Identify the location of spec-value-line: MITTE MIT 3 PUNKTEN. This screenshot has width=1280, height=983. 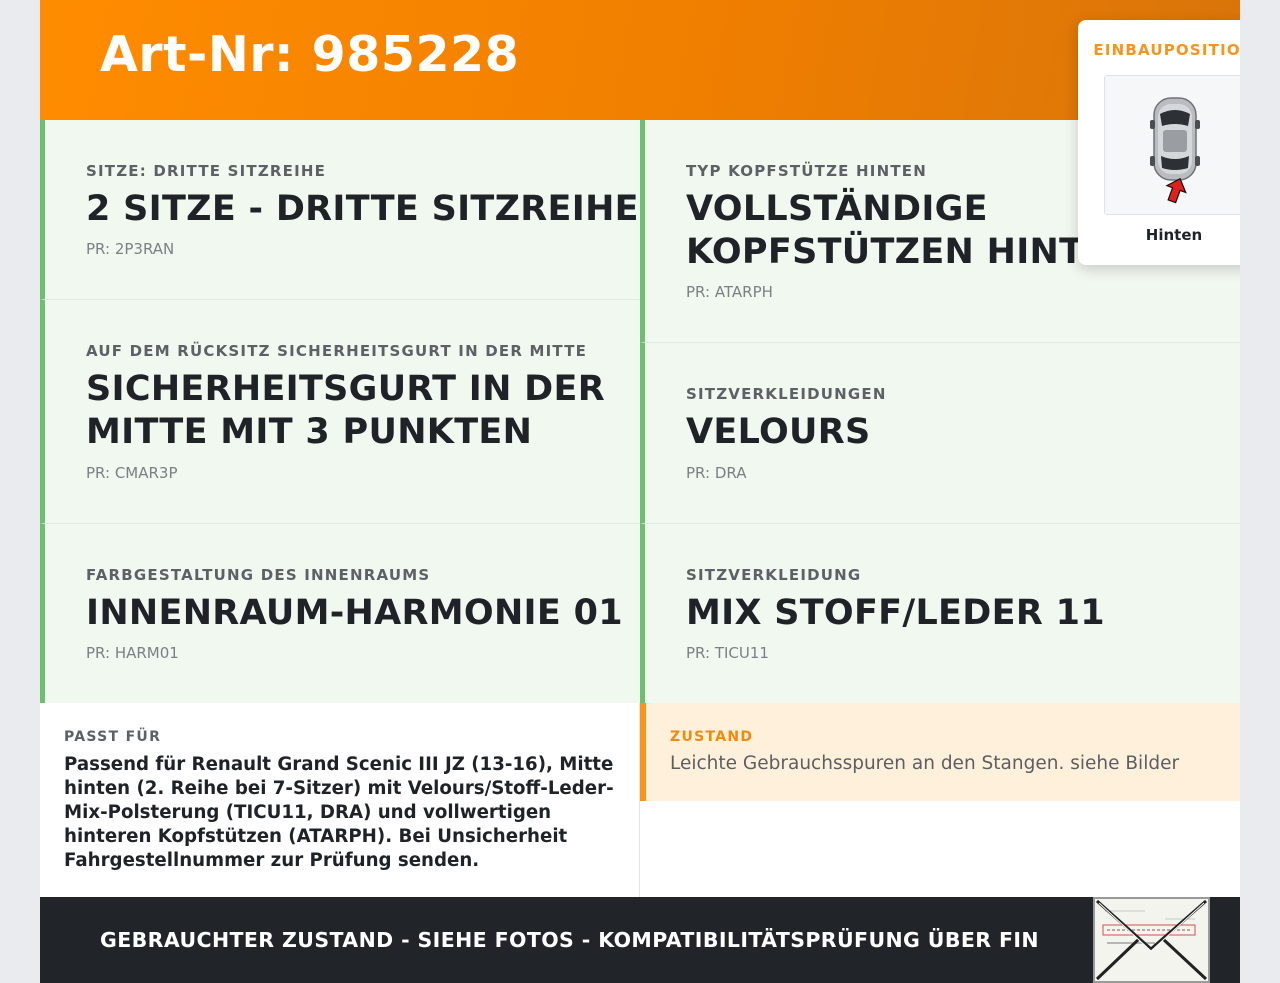
(309, 432).